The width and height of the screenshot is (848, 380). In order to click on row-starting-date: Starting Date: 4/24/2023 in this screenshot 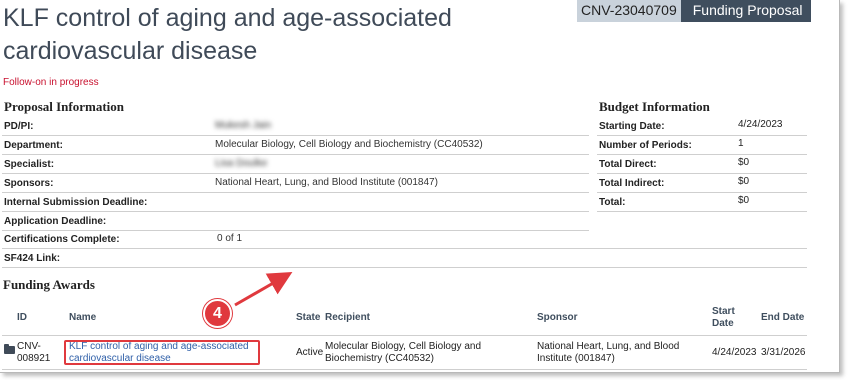, I will do `click(702, 126)`.